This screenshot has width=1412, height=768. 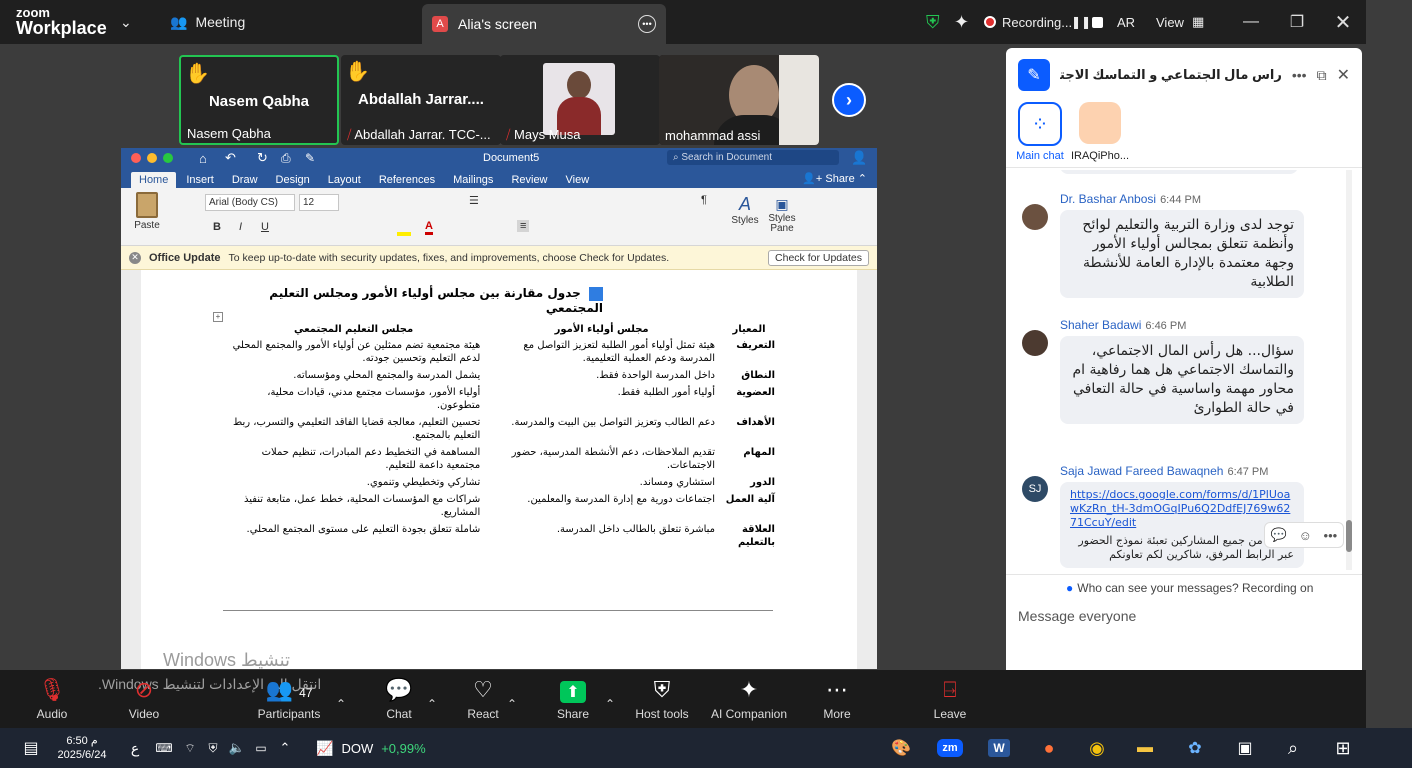 What do you see at coordinates (245, 180) in the screenshot?
I see `tab-draw: Draw` at bounding box center [245, 180].